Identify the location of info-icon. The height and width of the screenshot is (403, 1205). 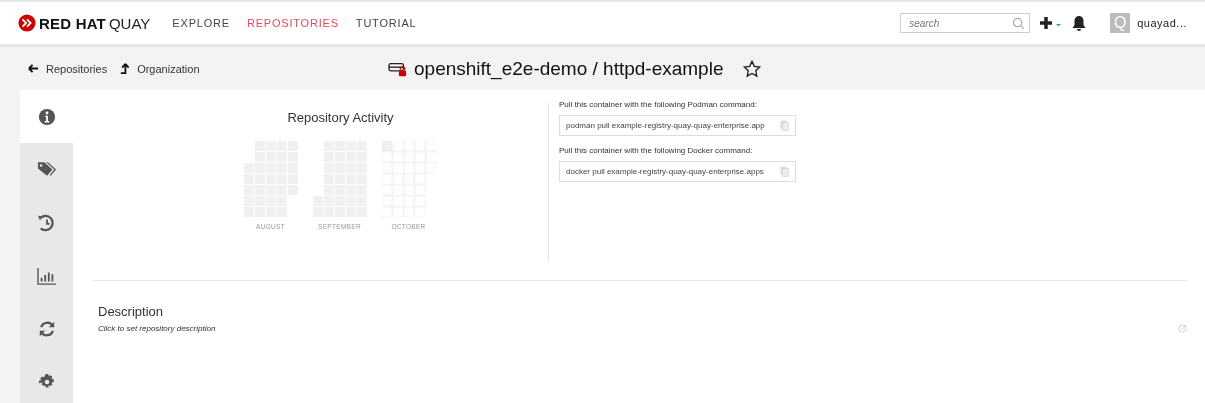
(46, 116).